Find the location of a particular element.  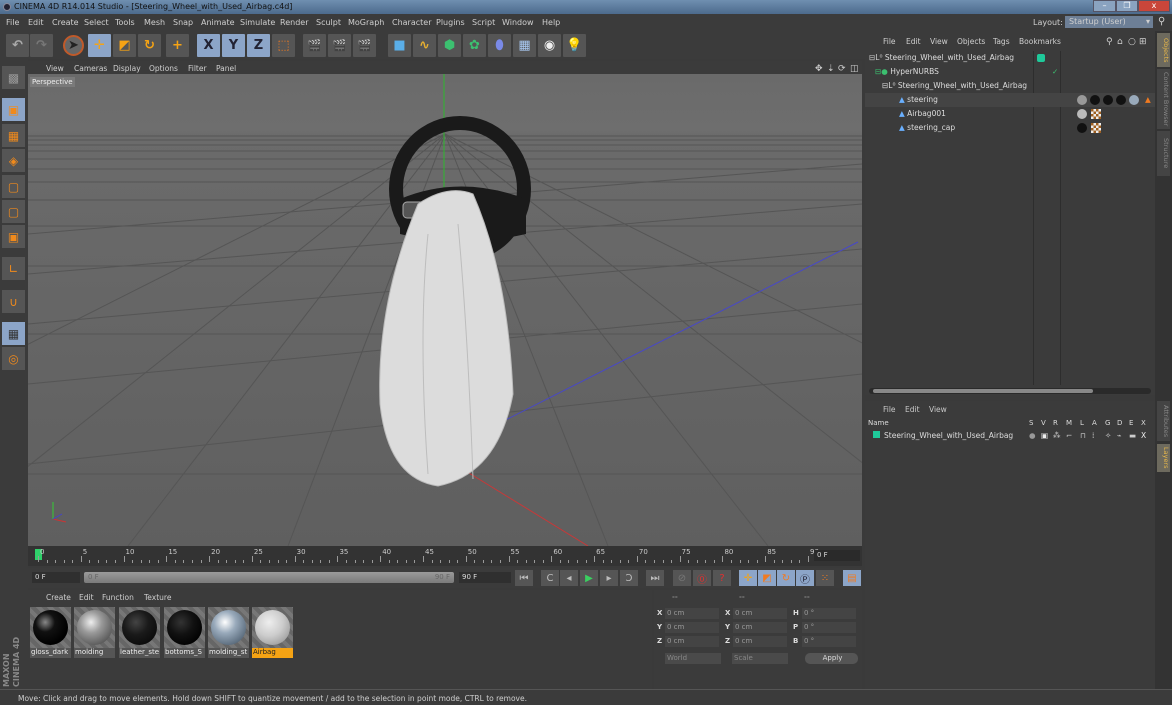

layout-select: Startup (User) ▾ is located at coordinates (1109, 22).